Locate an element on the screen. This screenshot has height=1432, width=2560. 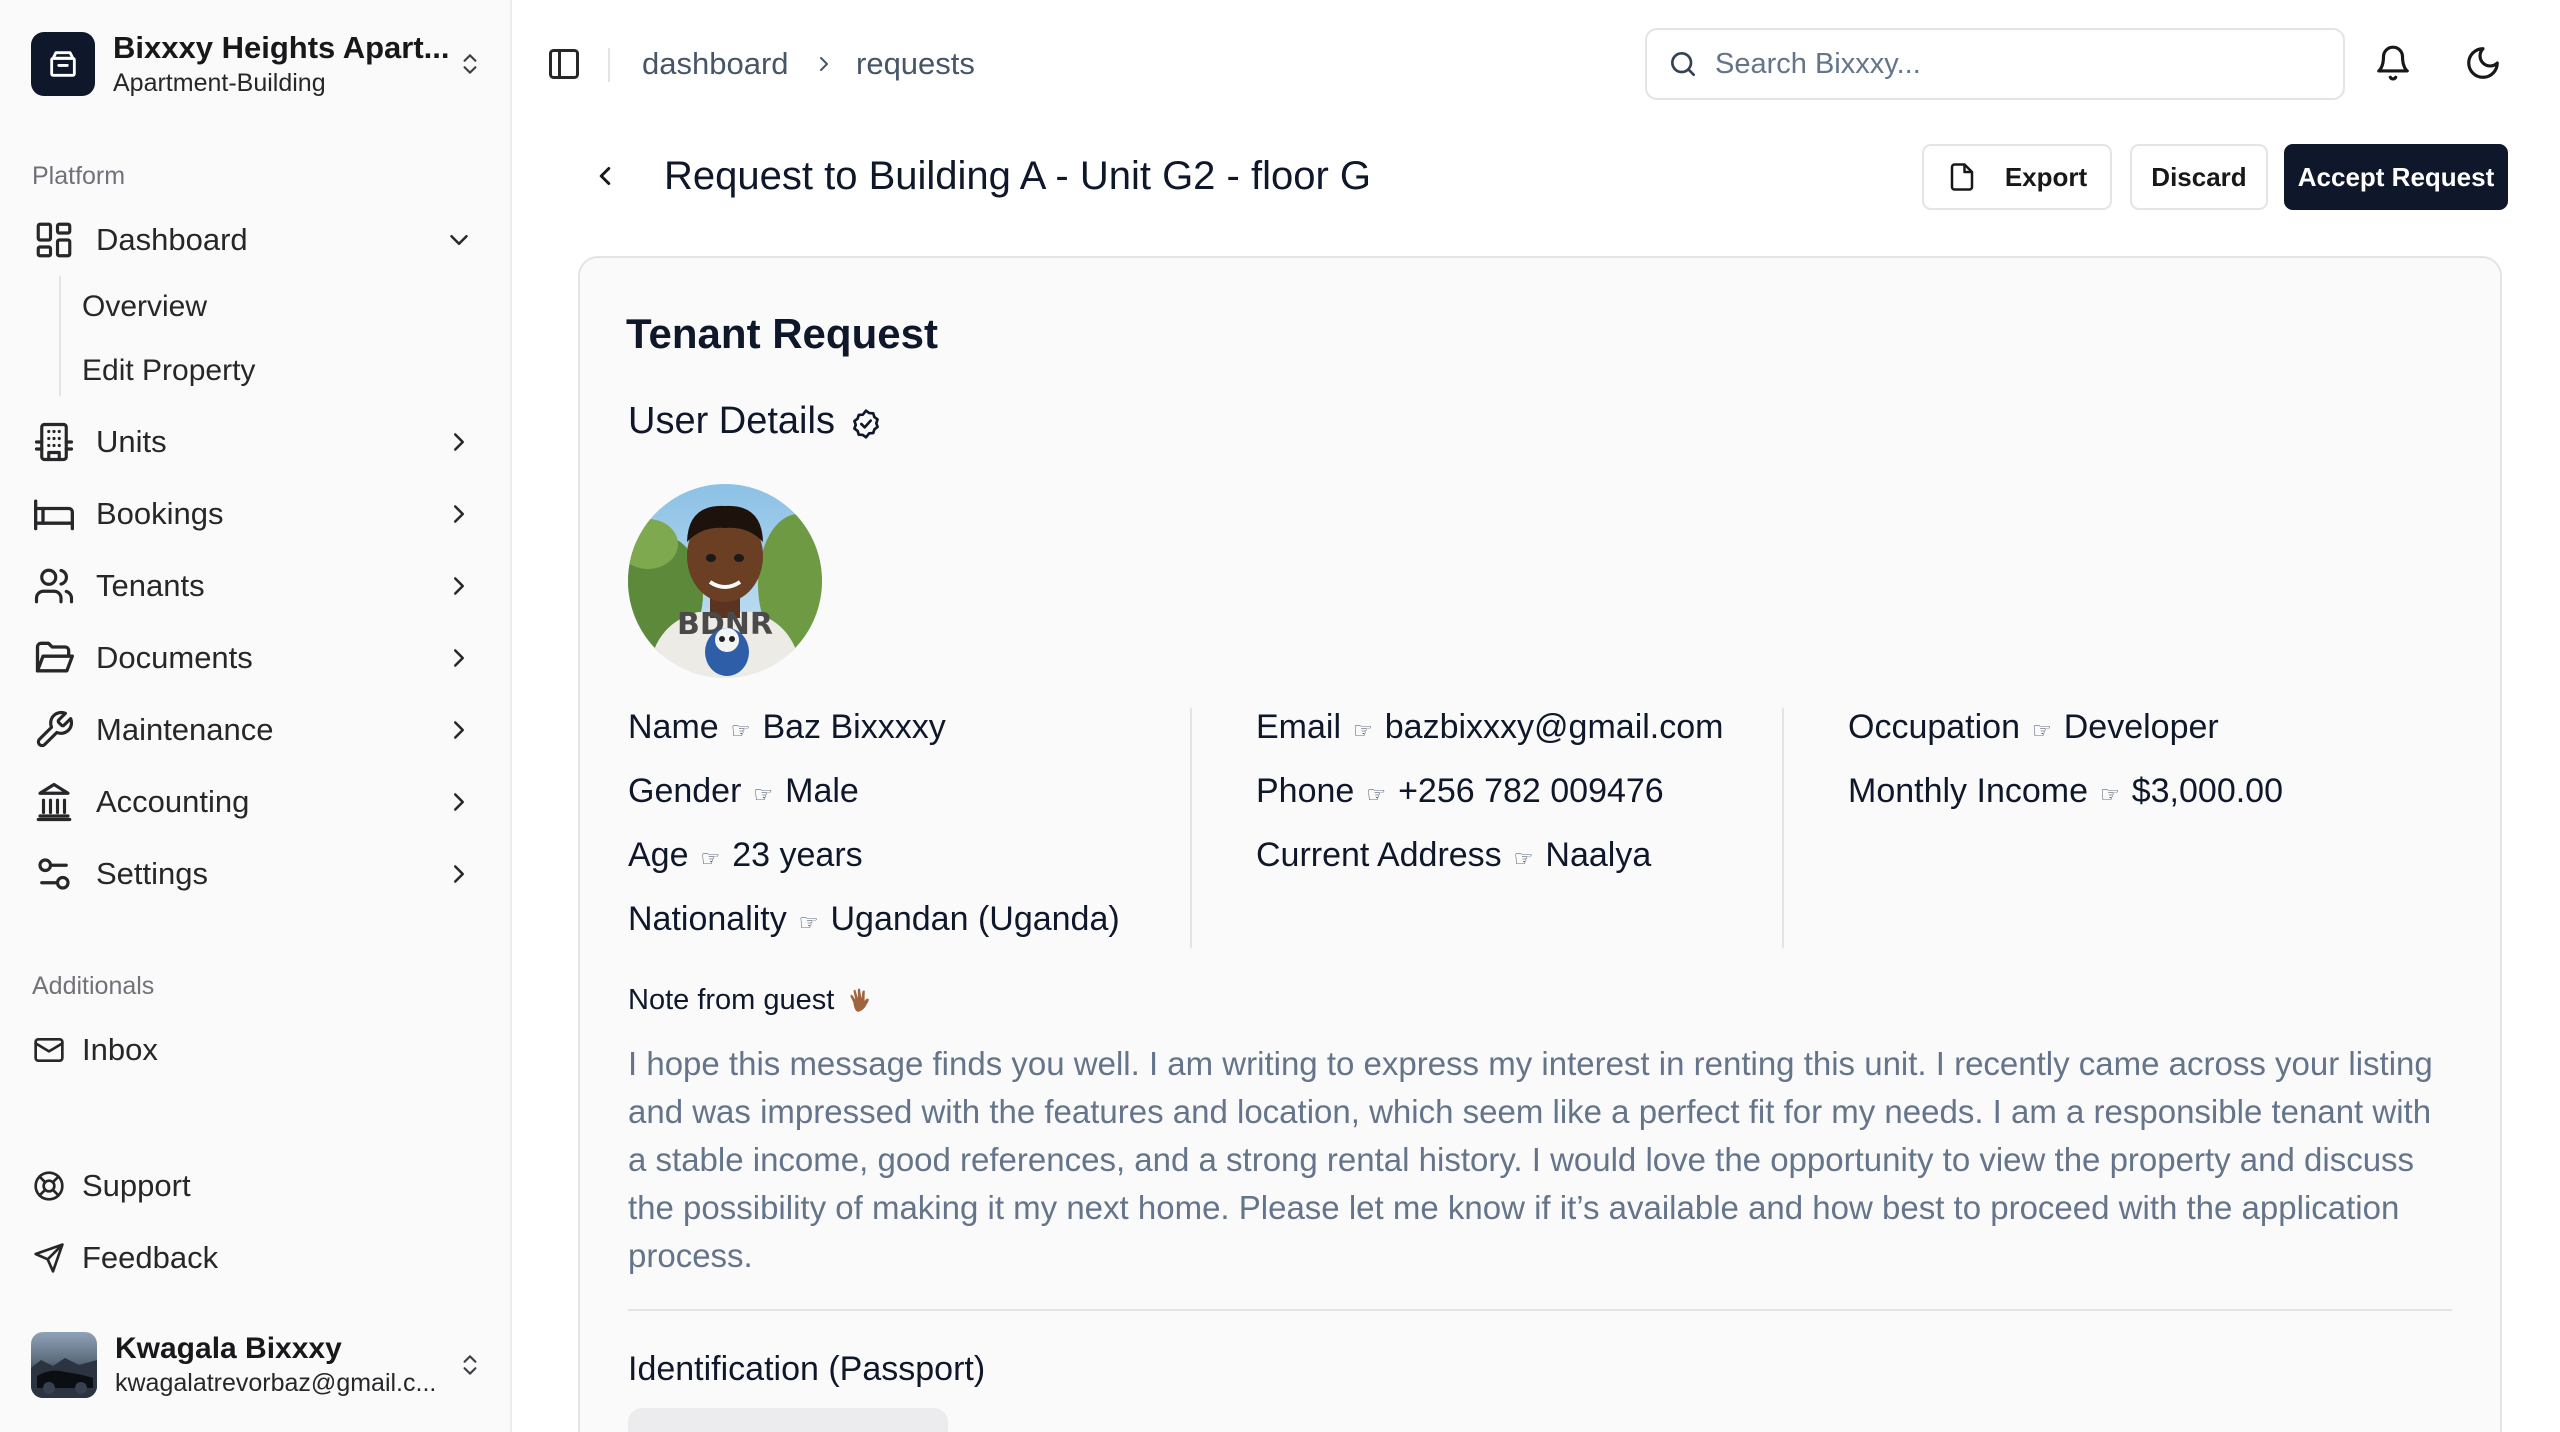
detail-current-address: Current Address ☞ Naalya is located at coordinates (1490, 868).